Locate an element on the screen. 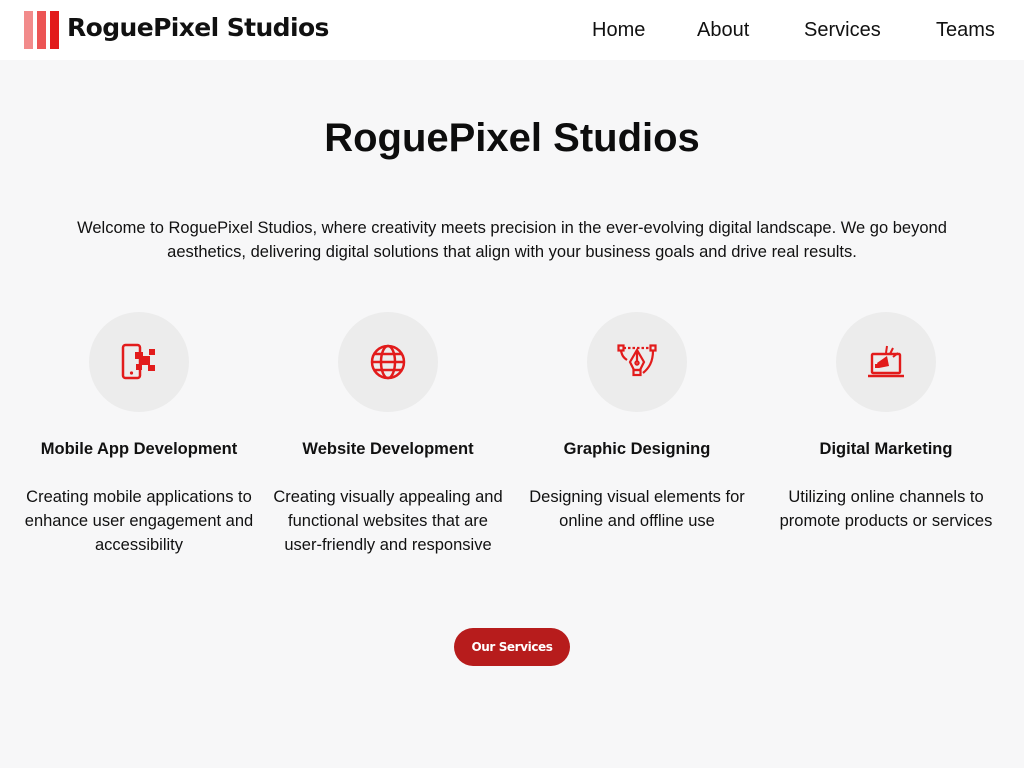 This screenshot has width=1024, height=768. brand-logo-icon is located at coordinates (42, 30).